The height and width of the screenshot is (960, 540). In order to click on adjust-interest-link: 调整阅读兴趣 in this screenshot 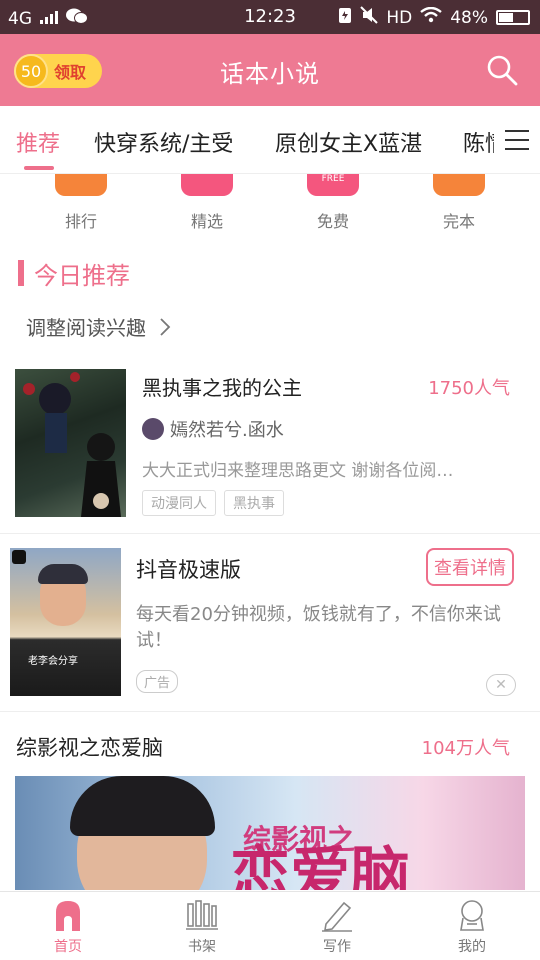, I will do `click(99, 326)`.